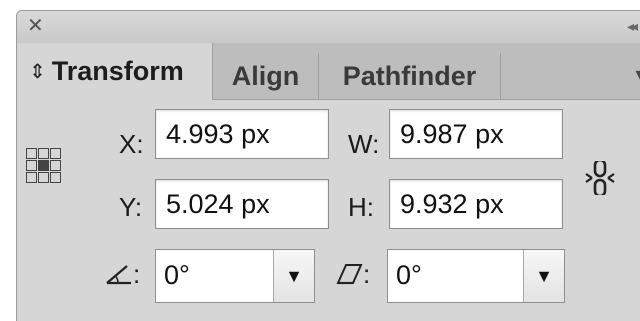 The image size is (640, 321). What do you see at coordinates (43, 177) in the screenshot?
I see `ref-point-bc` at bounding box center [43, 177].